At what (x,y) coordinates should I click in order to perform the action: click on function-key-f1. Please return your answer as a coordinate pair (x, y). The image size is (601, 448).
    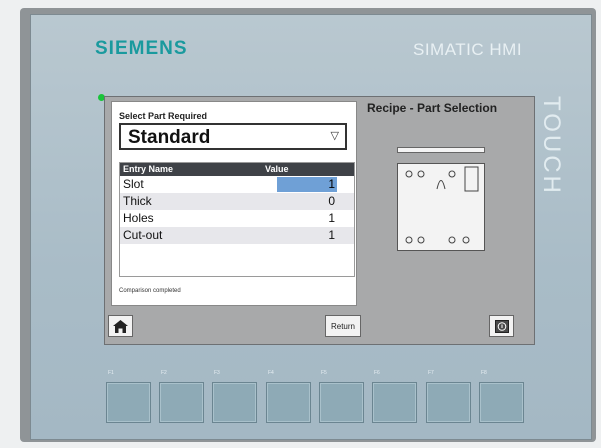
    Looking at the image, I should click on (128, 402).